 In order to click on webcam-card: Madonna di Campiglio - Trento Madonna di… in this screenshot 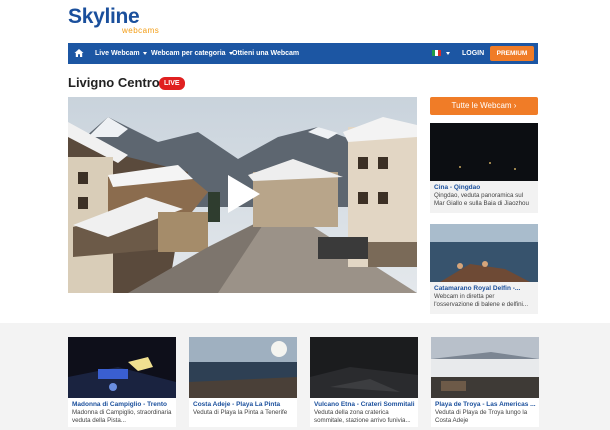, I will do `click(122, 382)`.